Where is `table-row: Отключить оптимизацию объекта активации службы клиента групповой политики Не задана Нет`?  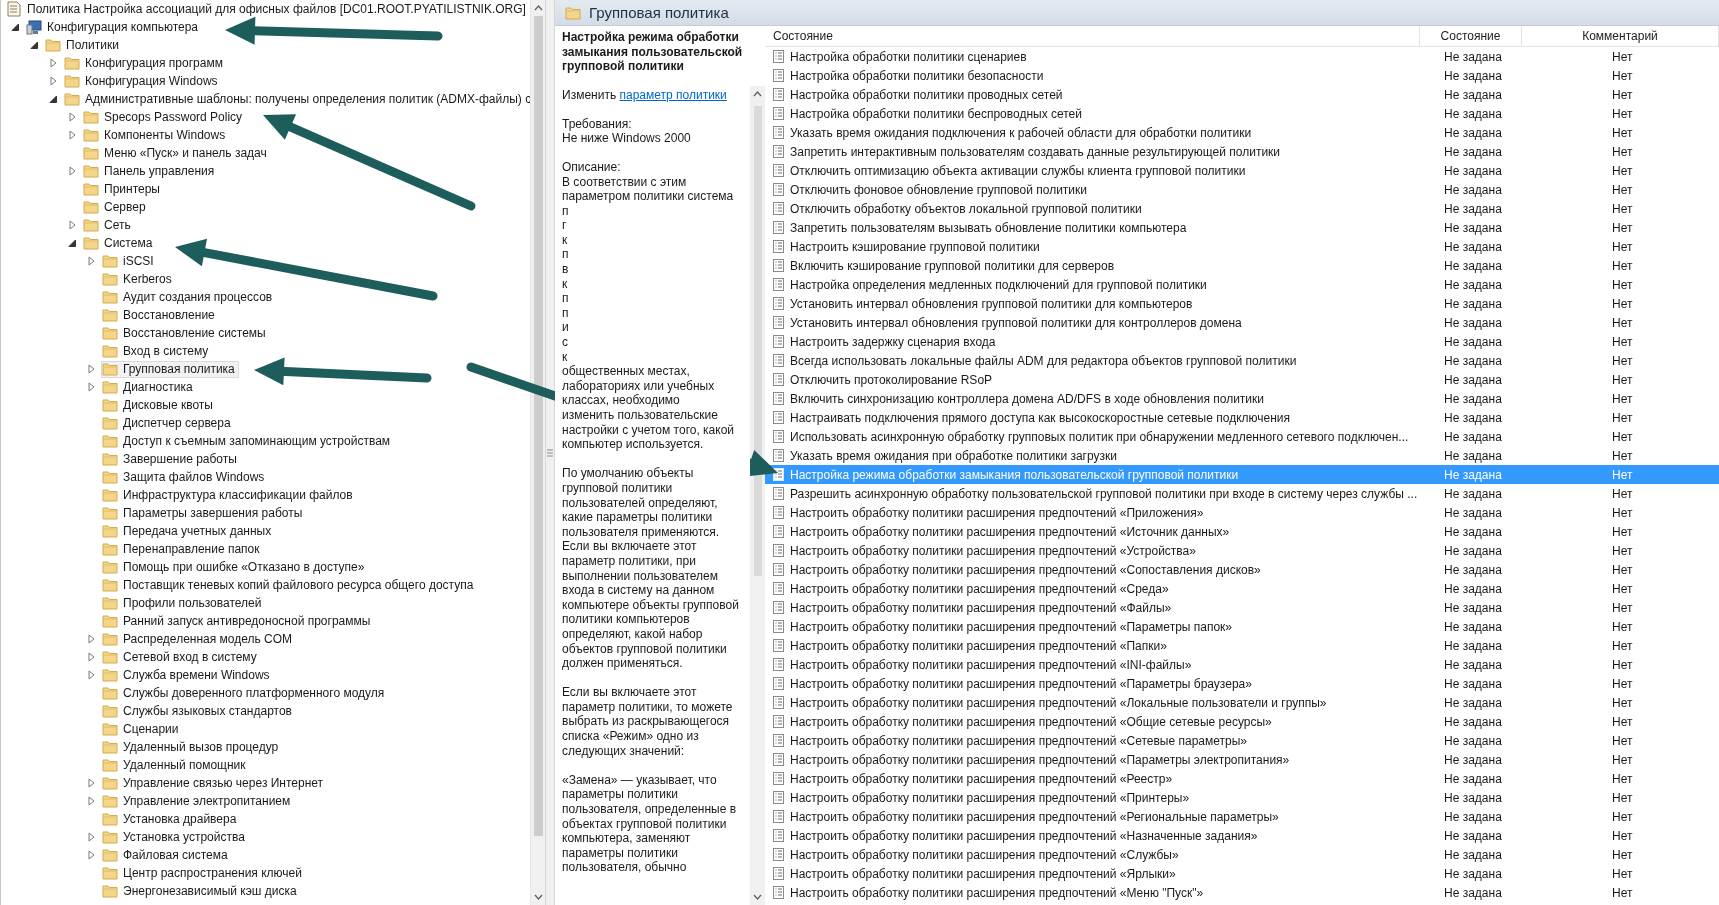 table-row: Отключить оптимизацию объекта активации службы клиента групповой политики Не задана Нет is located at coordinates (1242, 170).